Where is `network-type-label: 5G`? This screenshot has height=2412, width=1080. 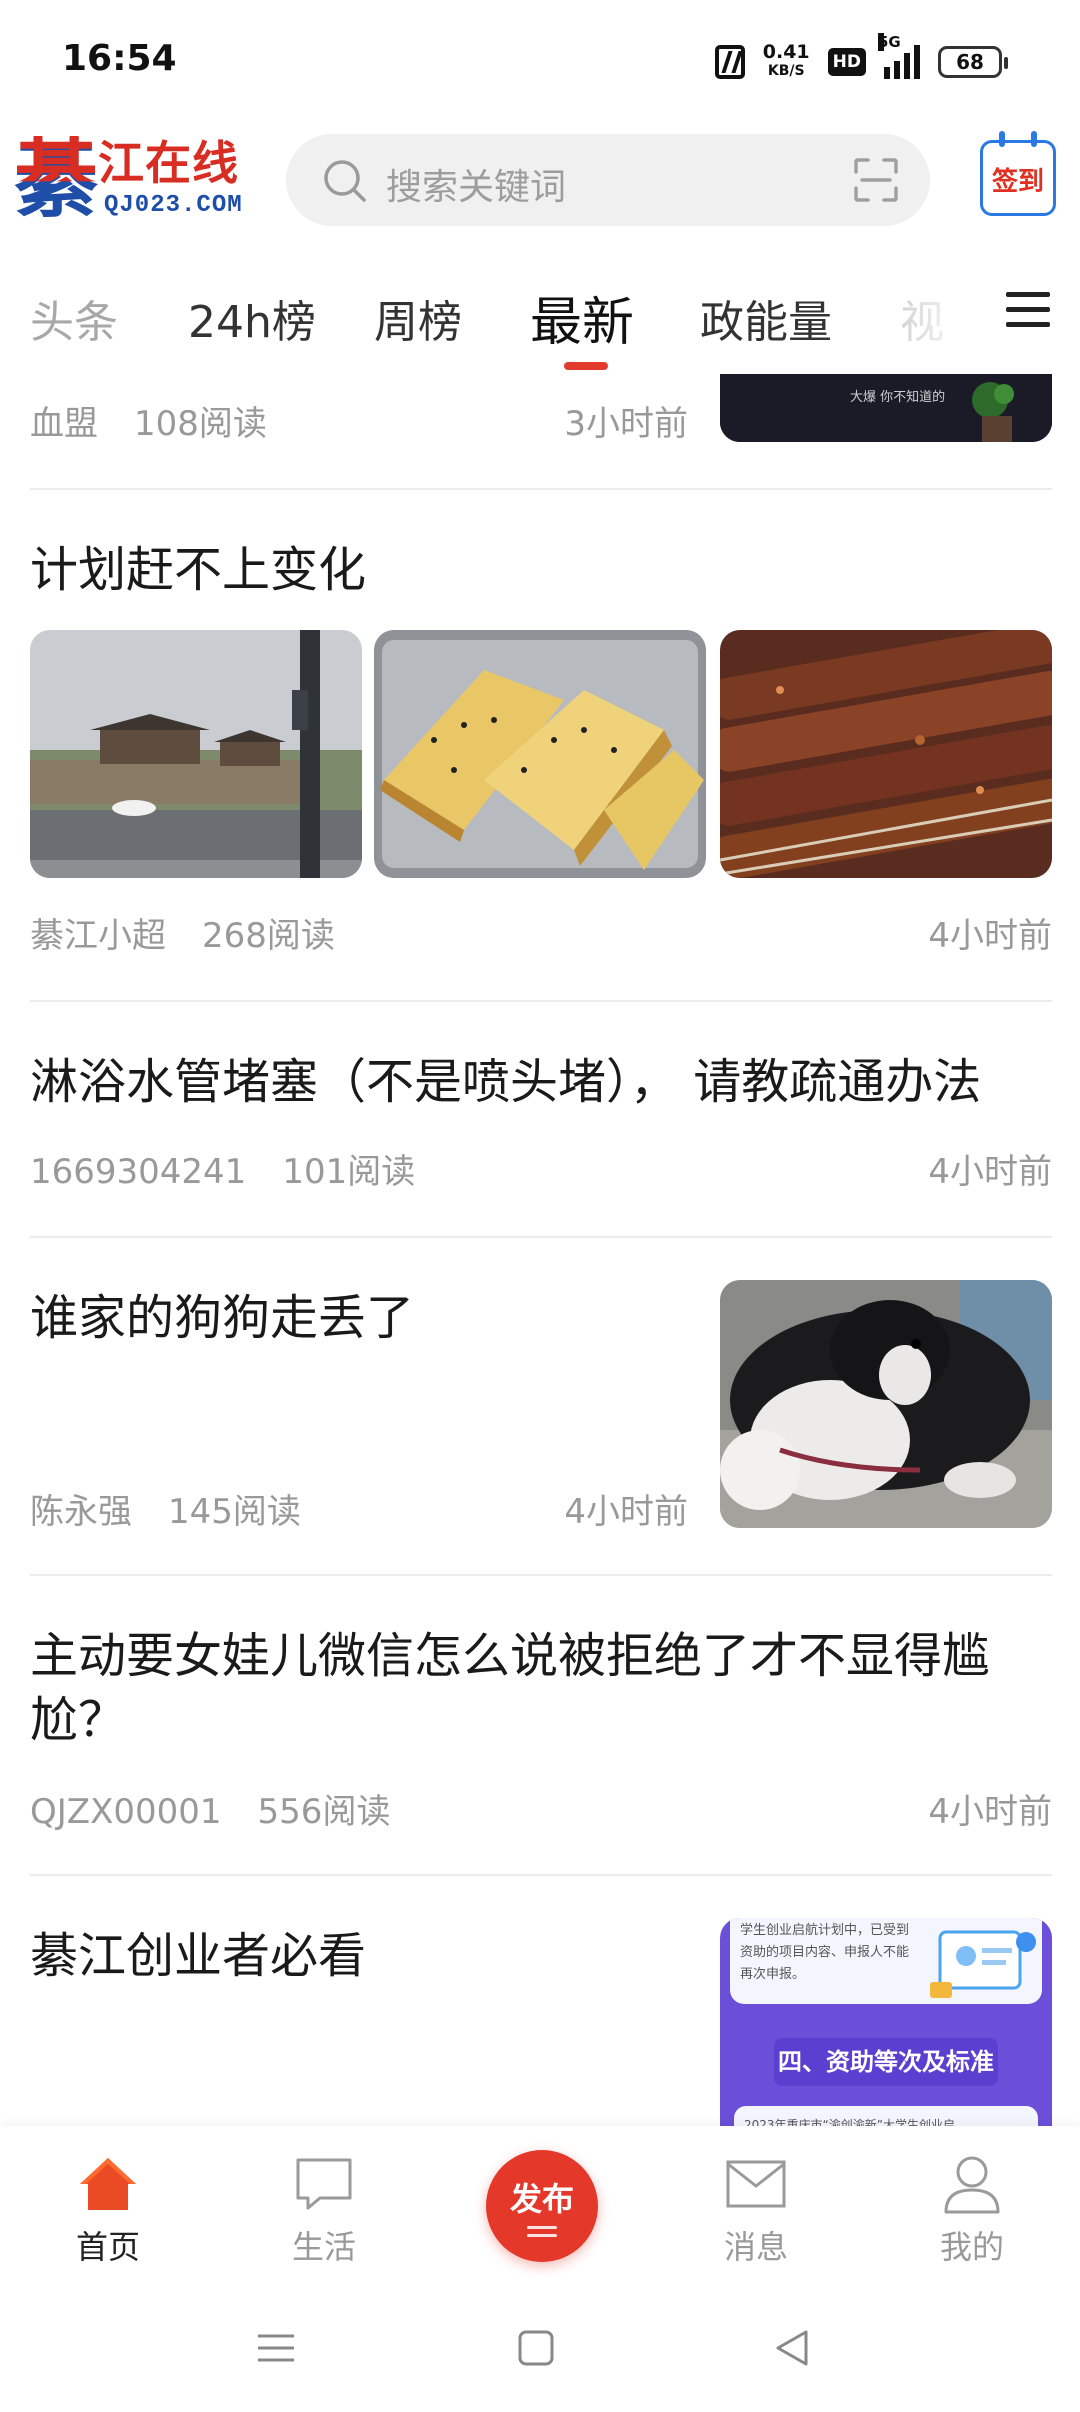
network-type-label: 5G is located at coordinates (889, 42).